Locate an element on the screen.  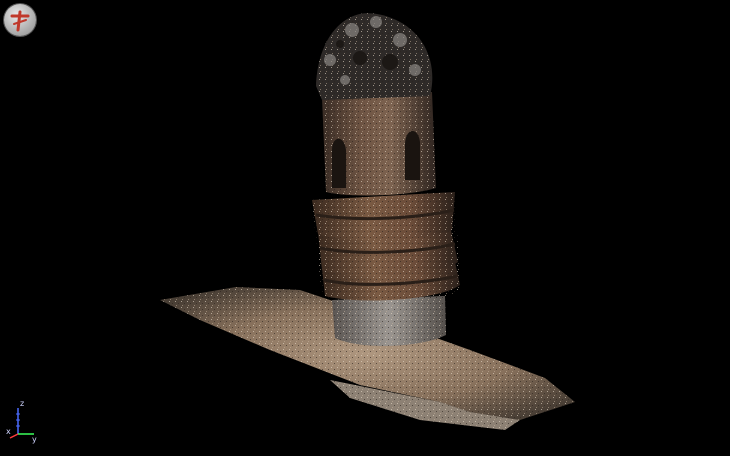
axis-x-label: x is located at coordinates (8, 431).